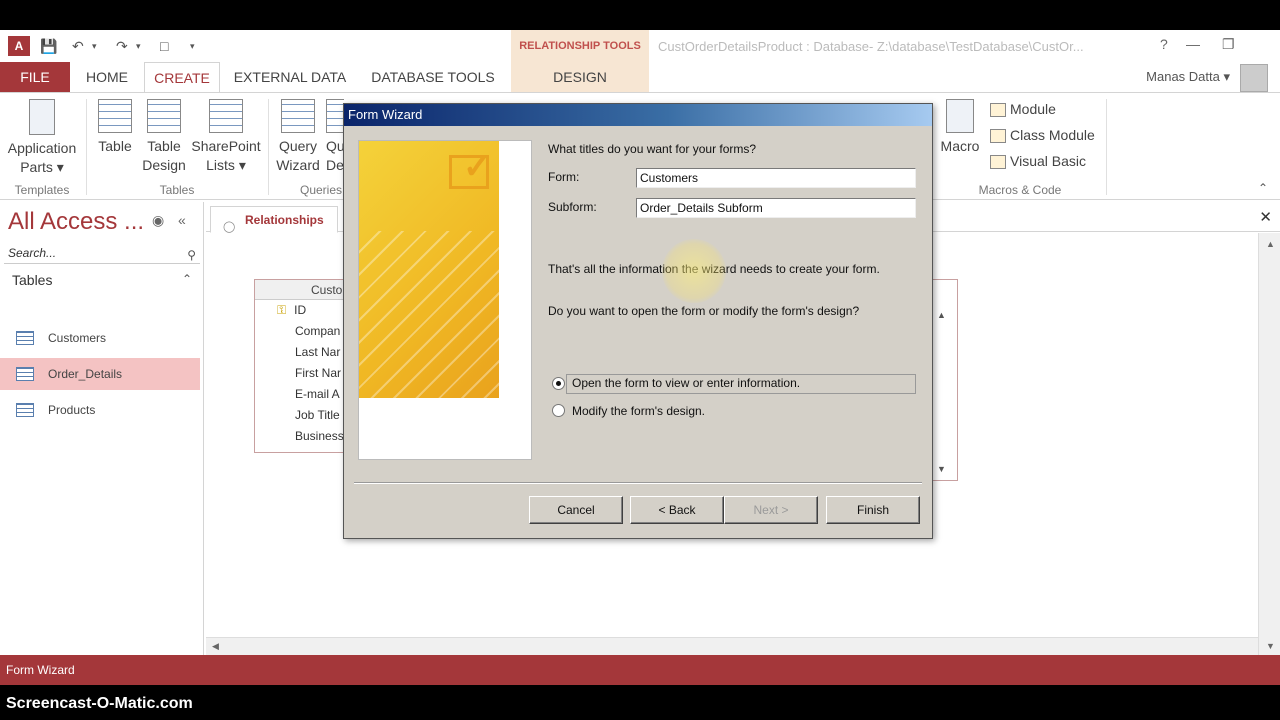 This screenshot has width=1280, height=720. Describe the element at coordinates (78, 46) in the screenshot. I see `undo-icon: ↶` at that location.